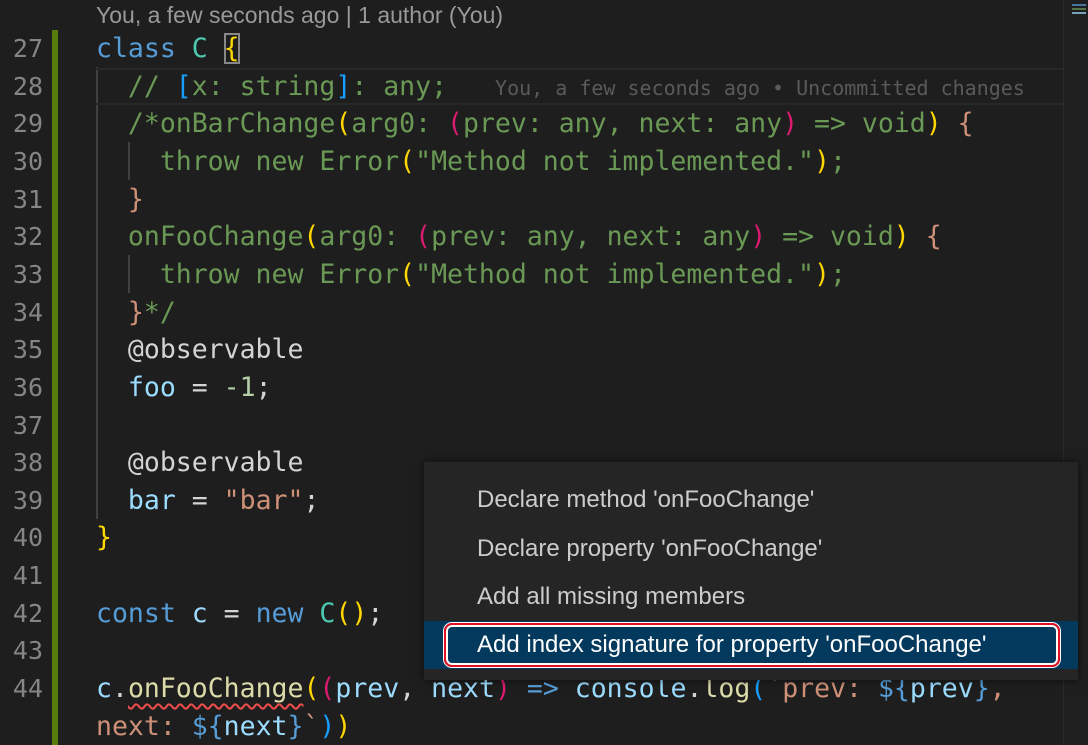 Image resolution: width=1088 pixels, height=745 pixels. I want to click on code-line: 31 }, so click(531, 200).